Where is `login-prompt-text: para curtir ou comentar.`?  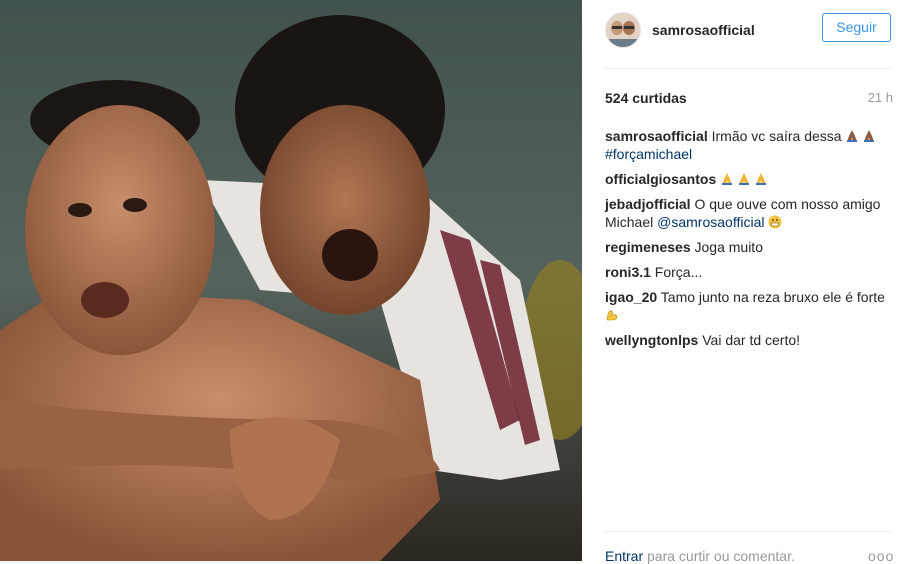 login-prompt-text: para curtir ou comentar. is located at coordinates (719, 556).